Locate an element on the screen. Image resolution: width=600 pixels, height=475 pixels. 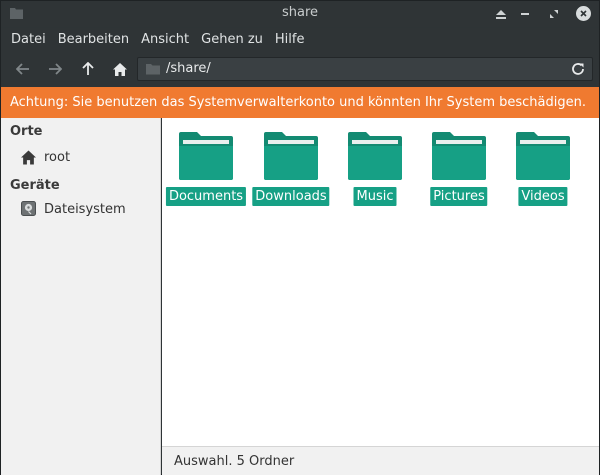
folder-item: Music is located at coordinates (375, 173).